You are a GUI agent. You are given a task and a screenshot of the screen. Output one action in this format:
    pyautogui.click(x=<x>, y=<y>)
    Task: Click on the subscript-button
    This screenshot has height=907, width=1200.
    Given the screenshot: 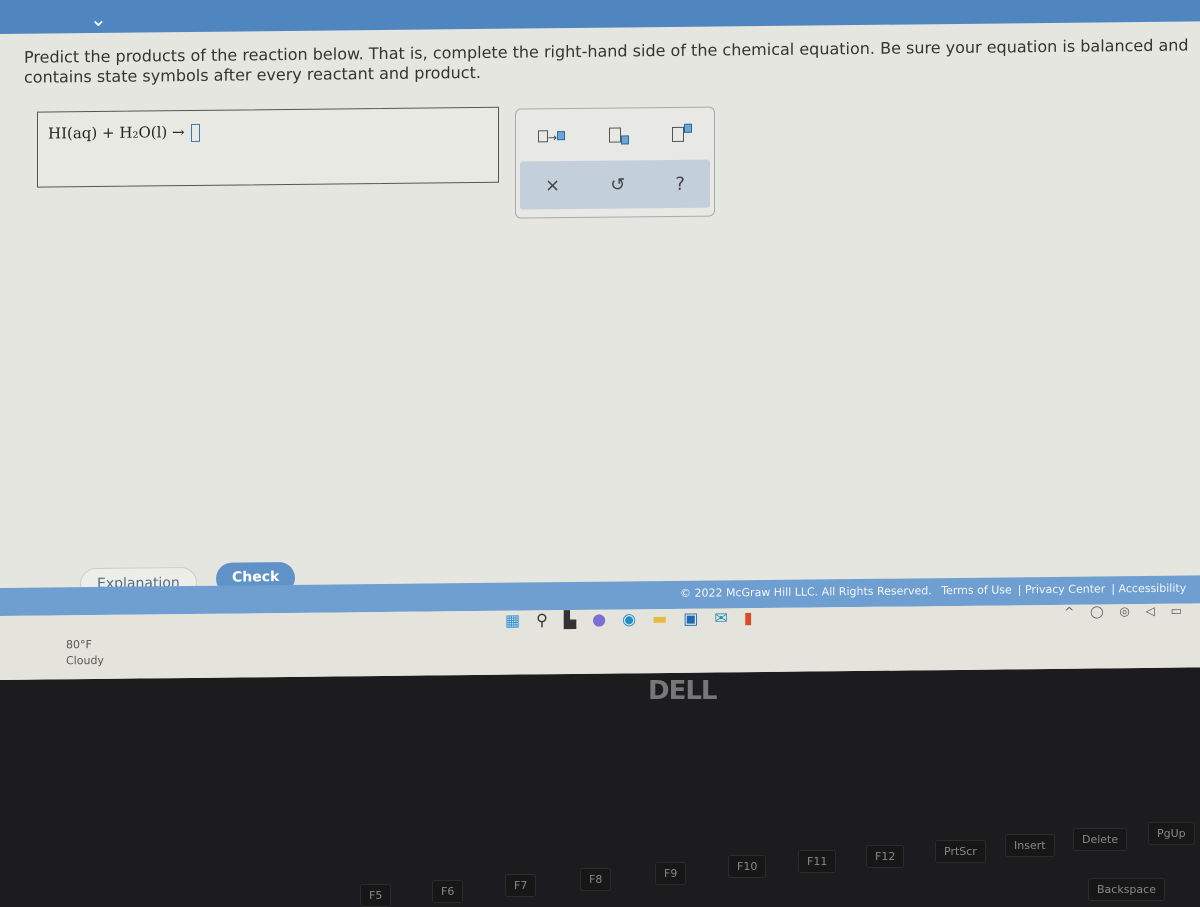 What is the action you would take?
    pyautogui.click(x=618, y=134)
    